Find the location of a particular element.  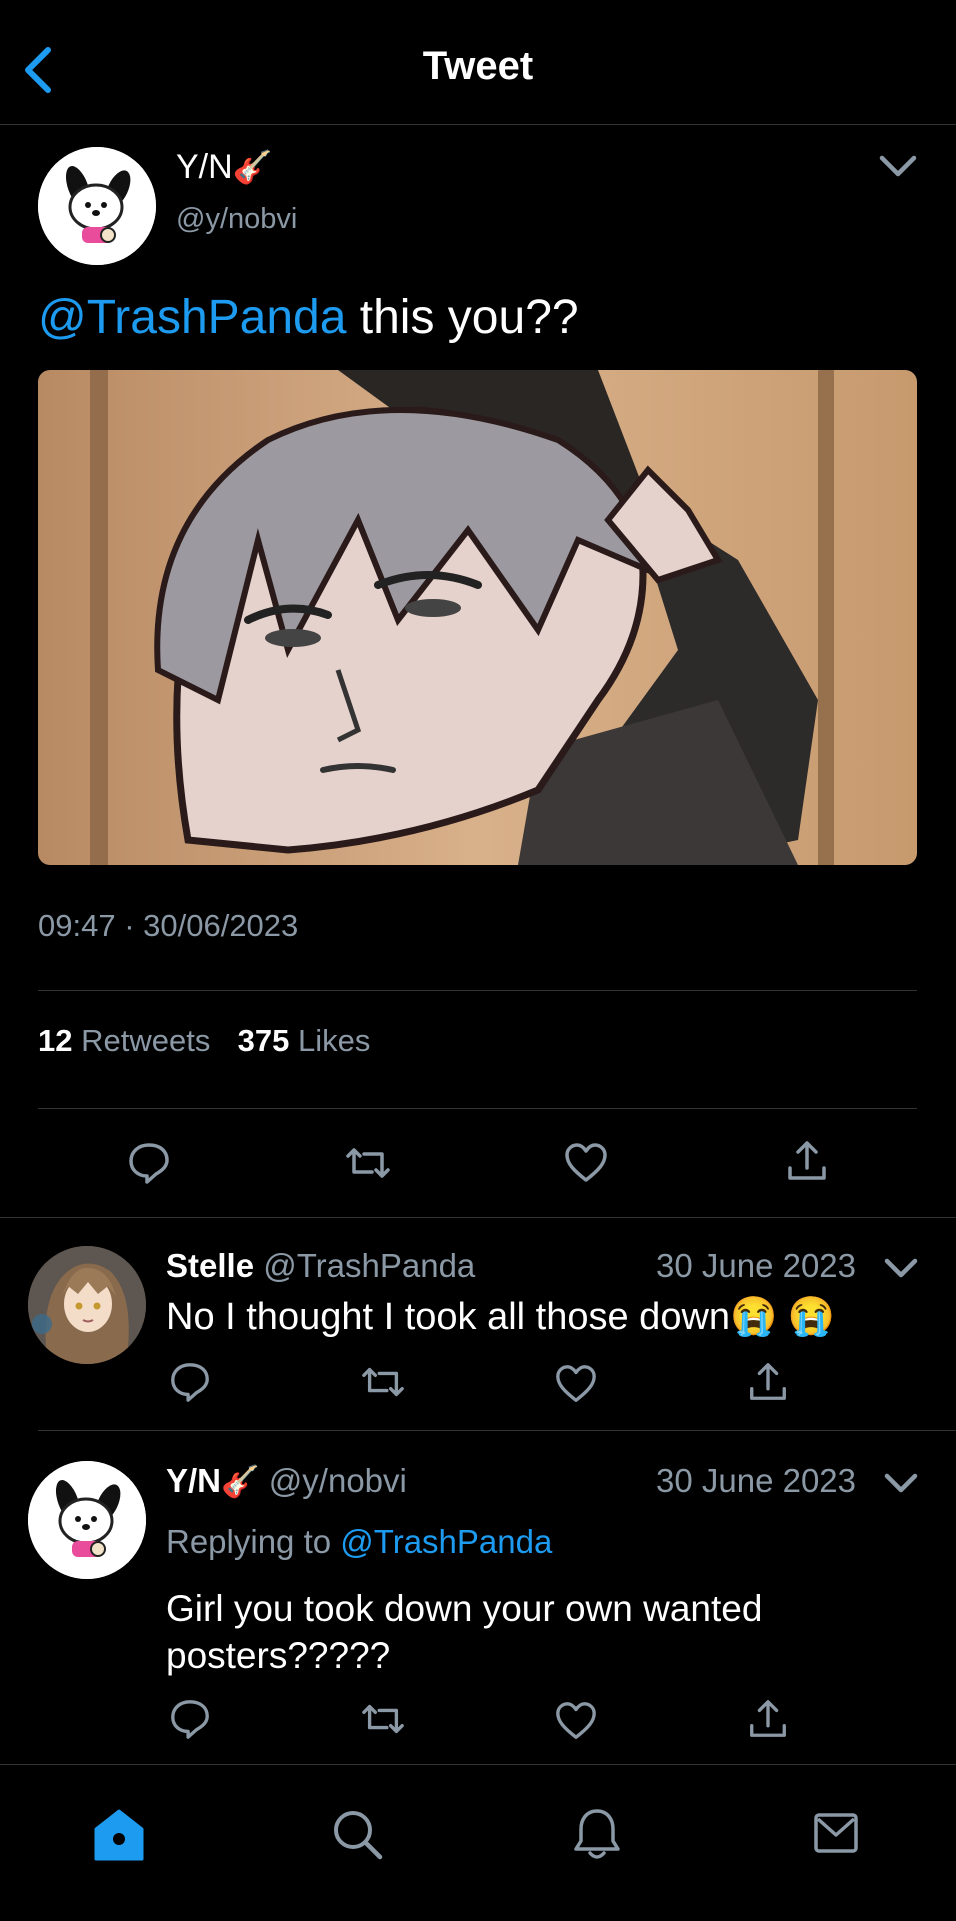

anime-girl-avatar-icon is located at coordinates (87, 1305).